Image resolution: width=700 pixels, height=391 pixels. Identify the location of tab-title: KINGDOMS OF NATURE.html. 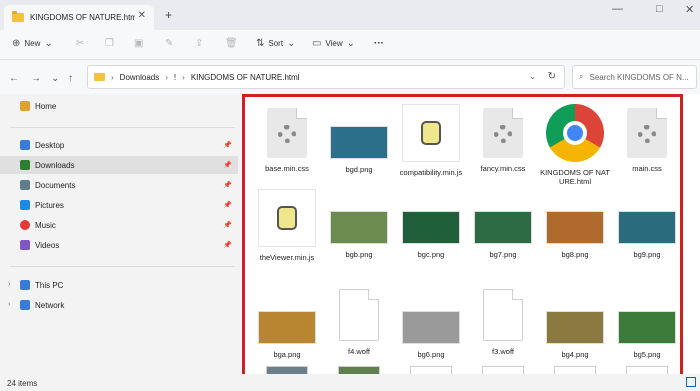
(82, 17).